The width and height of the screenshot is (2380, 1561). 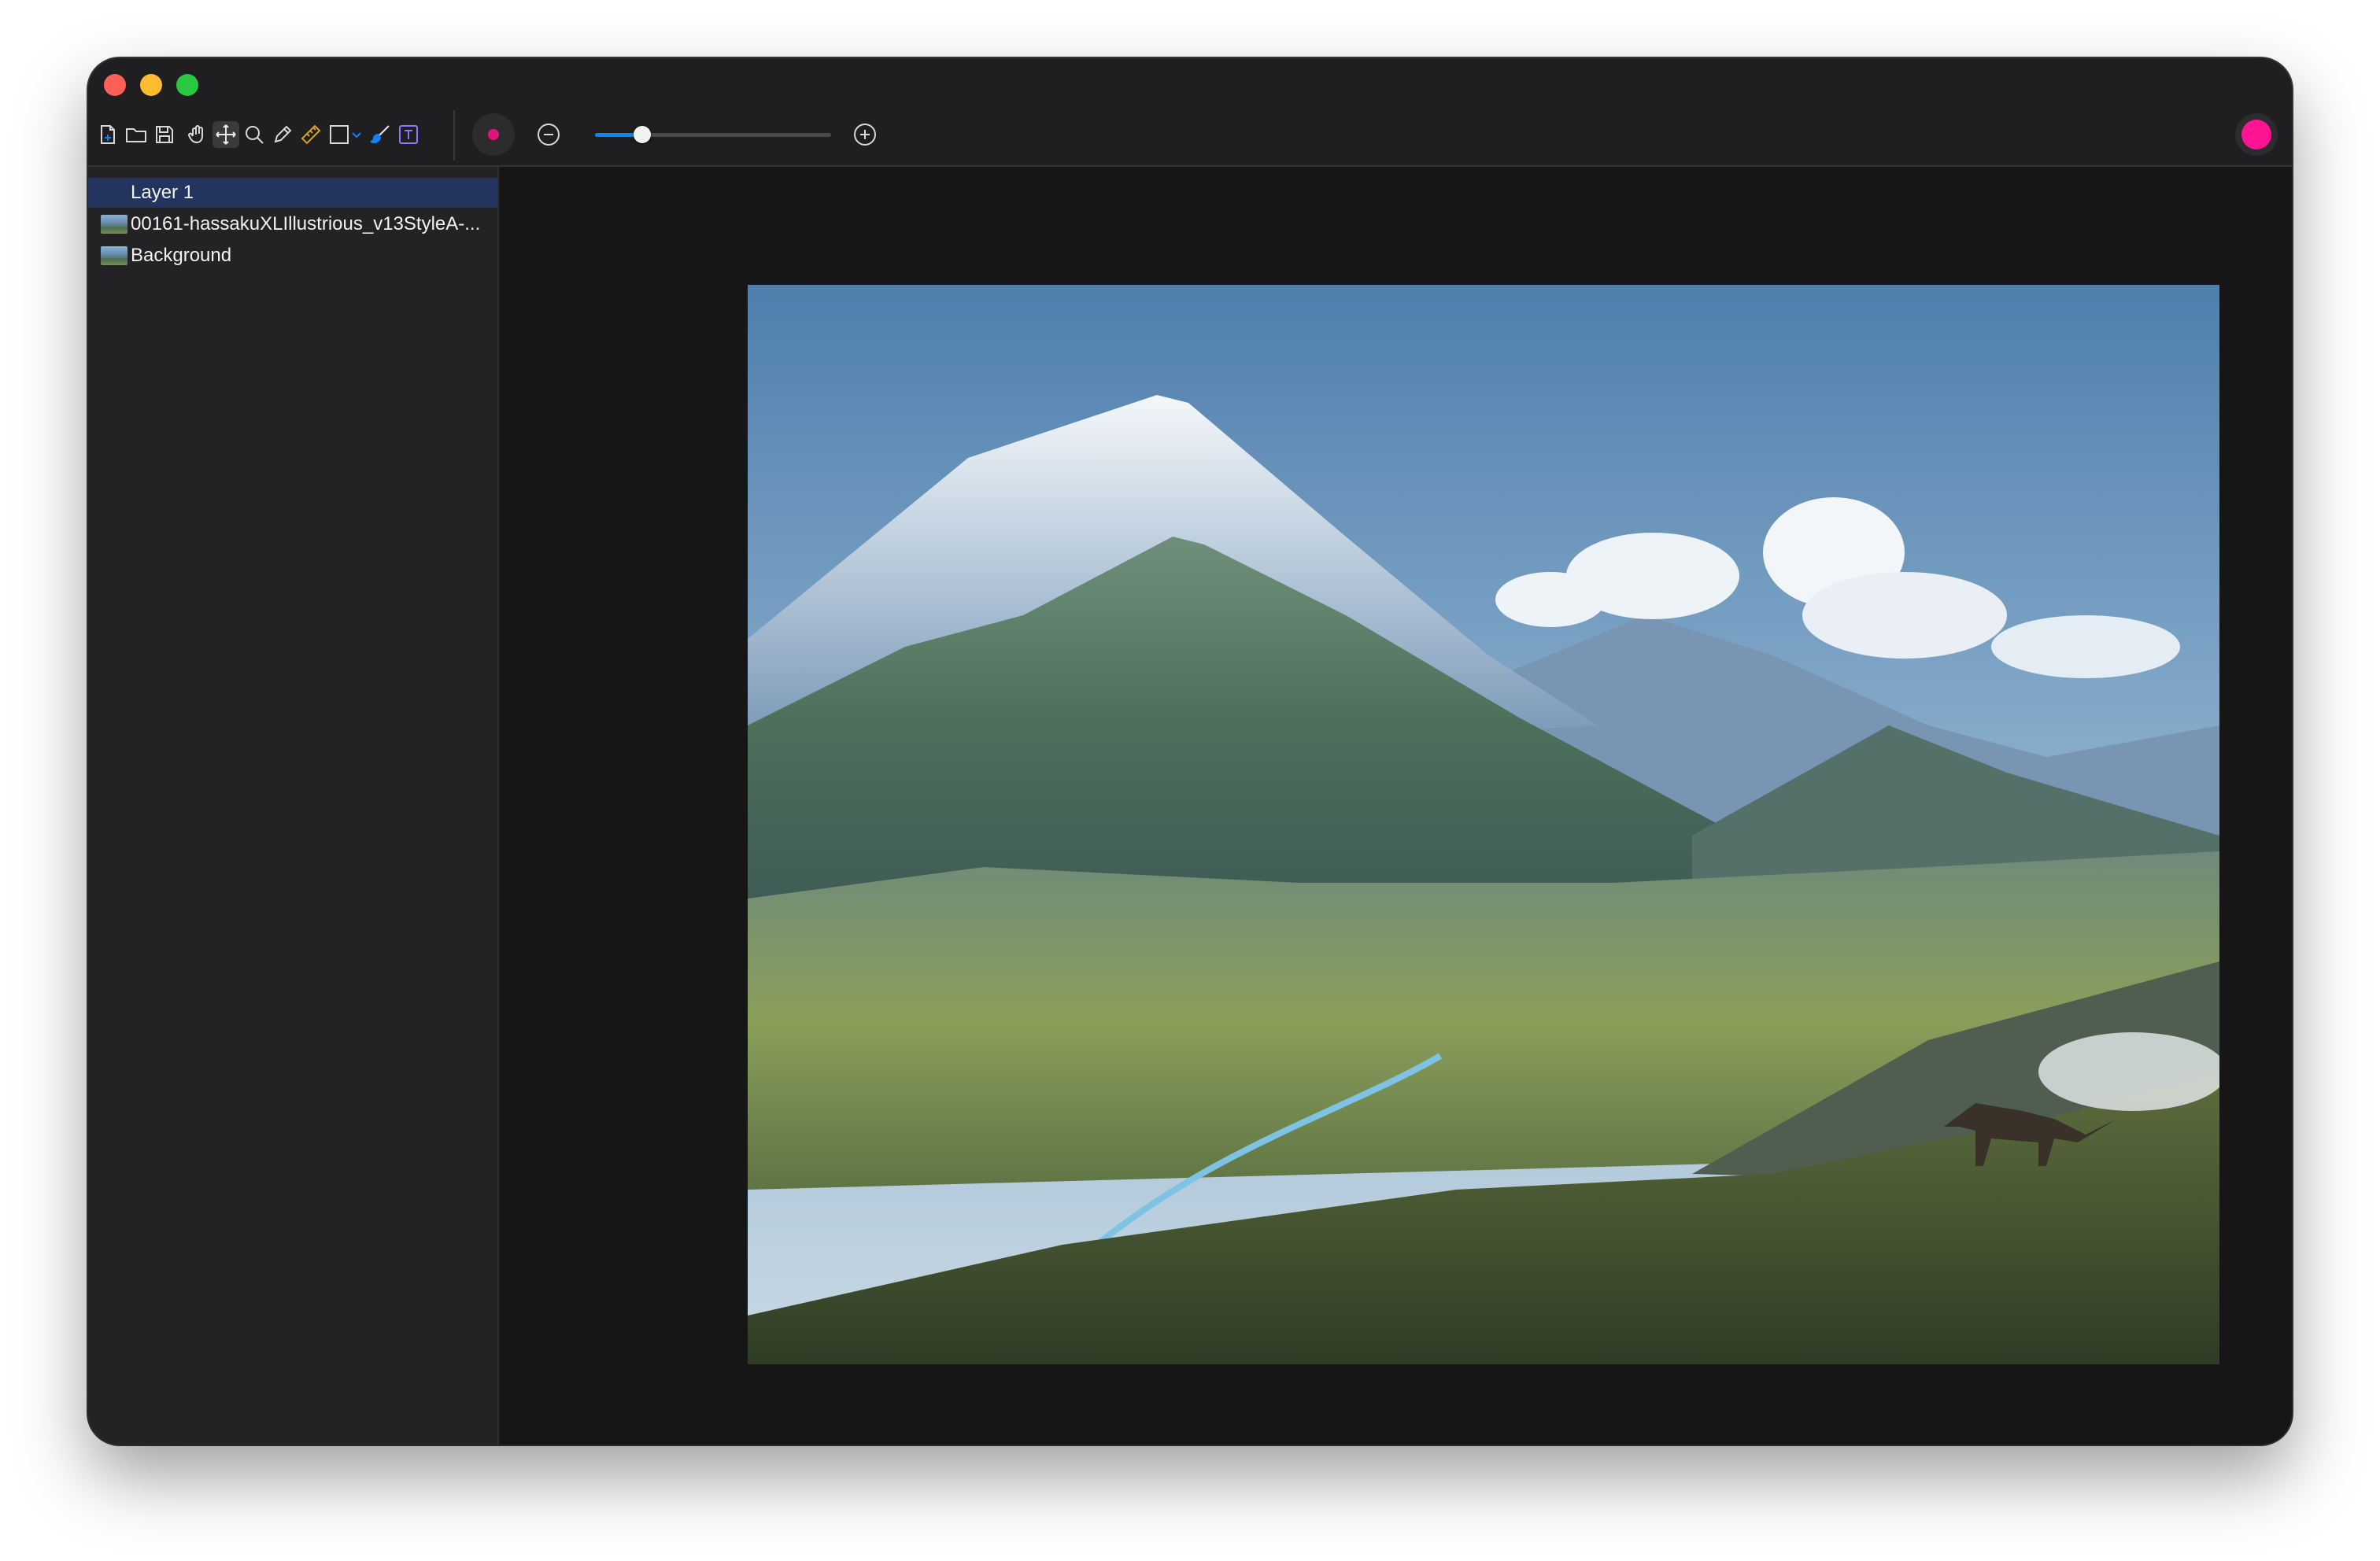 I want to click on rectangle-select-tool, so click(x=339, y=134).